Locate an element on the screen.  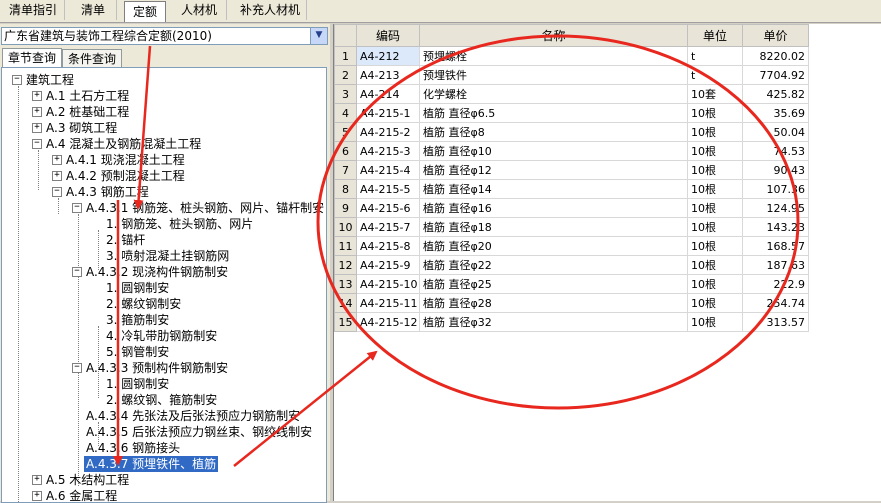
tree-node-a41: + A.4.1 现浇混凝土工程 is located at coordinates (118, 160).